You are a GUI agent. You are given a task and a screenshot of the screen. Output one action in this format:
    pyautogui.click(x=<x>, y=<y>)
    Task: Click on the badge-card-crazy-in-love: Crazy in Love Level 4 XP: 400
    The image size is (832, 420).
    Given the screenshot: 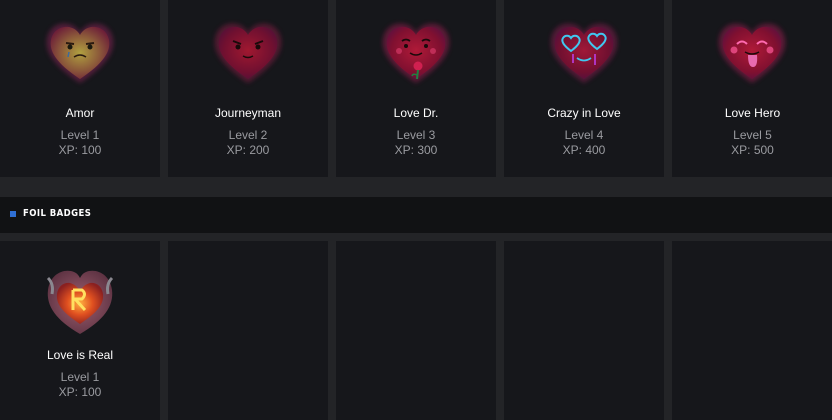 What is the action you would take?
    pyautogui.click(x=584, y=88)
    